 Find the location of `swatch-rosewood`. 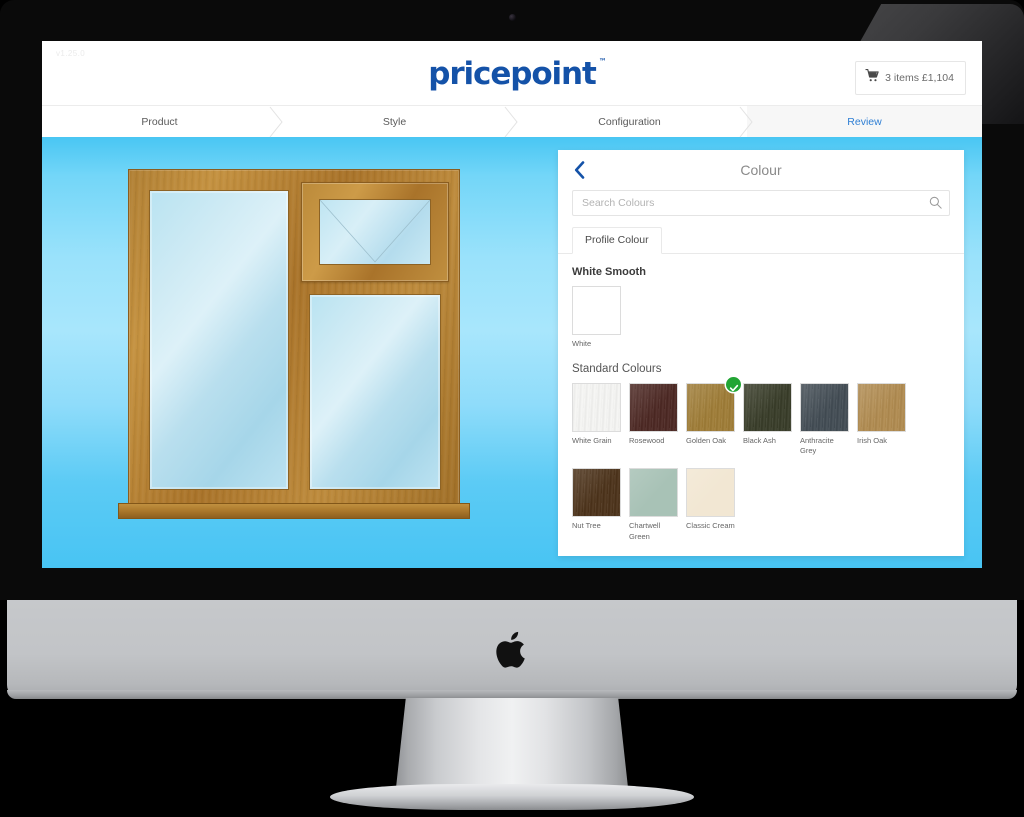

swatch-rosewood is located at coordinates (653, 408).